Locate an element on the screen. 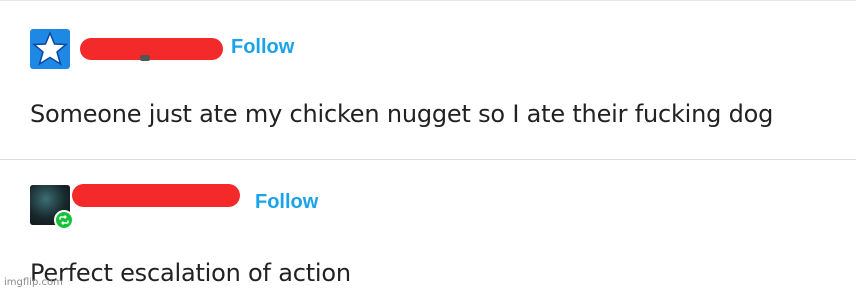 The height and width of the screenshot is (291, 856). watermark: imgflip.com is located at coordinates (33, 282).